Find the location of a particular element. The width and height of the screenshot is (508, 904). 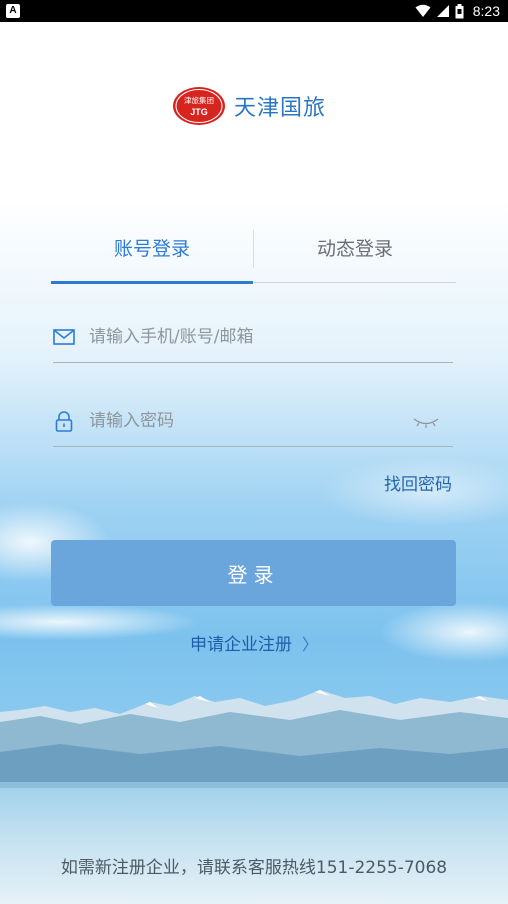

brand-logo: 津旅集团 JTG 天津国旅 is located at coordinates (249, 106).